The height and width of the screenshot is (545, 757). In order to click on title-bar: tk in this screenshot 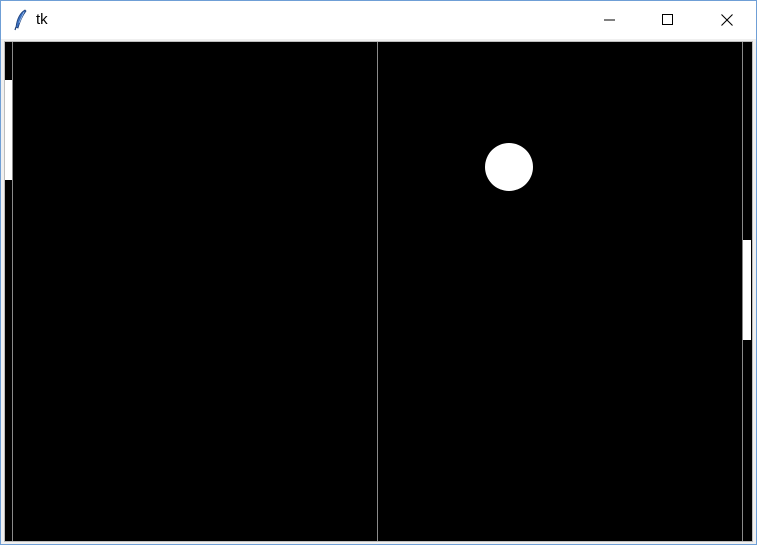, I will do `click(378, 20)`.